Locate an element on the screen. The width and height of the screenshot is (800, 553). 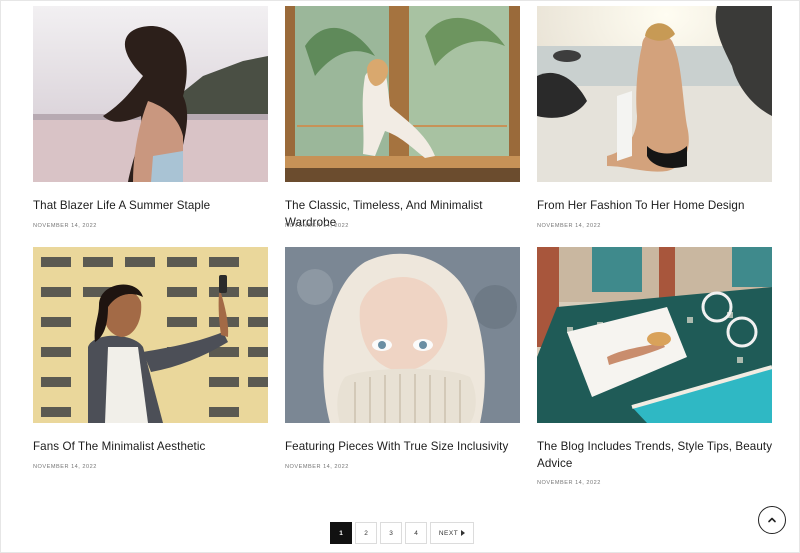
blonde-sweater-photo is located at coordinates (402, 335).